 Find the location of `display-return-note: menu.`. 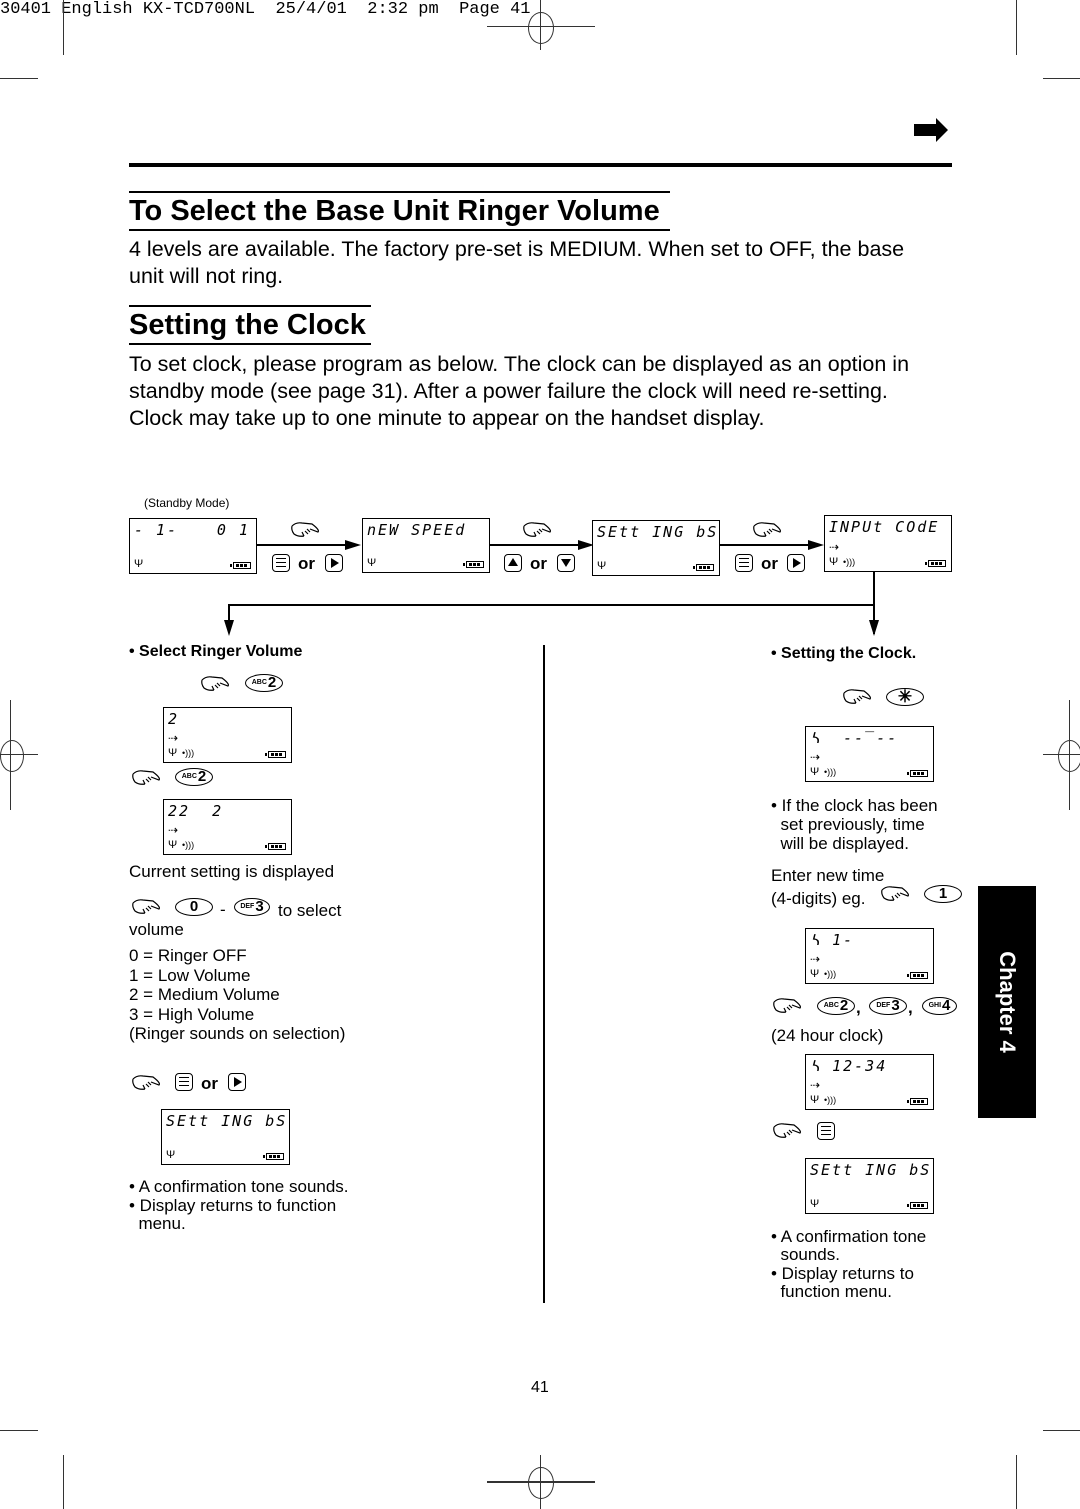

display-return-note: menu. is located at coordinates (157, 1223).